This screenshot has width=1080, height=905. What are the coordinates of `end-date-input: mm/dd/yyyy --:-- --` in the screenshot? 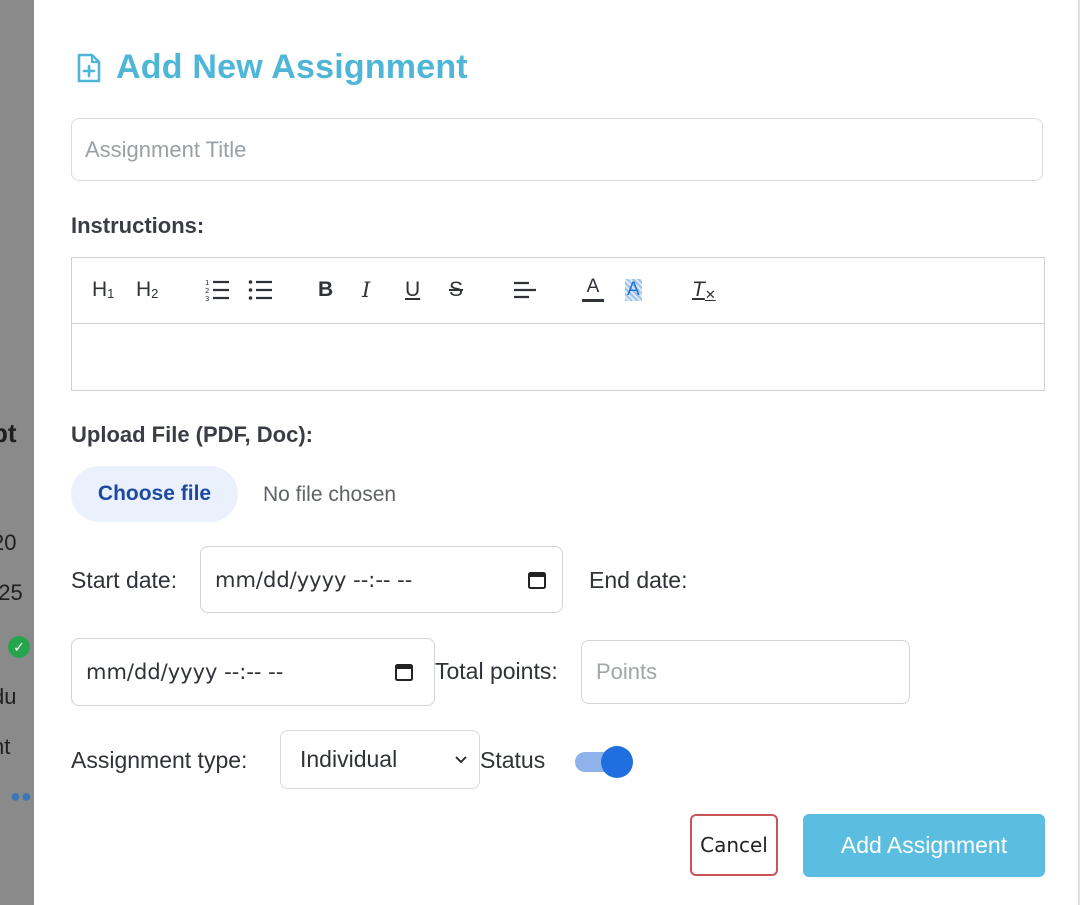 It's located at (253, 672).